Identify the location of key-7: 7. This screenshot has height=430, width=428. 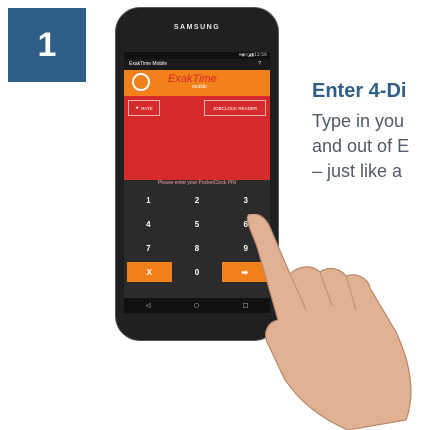
(148, 248).